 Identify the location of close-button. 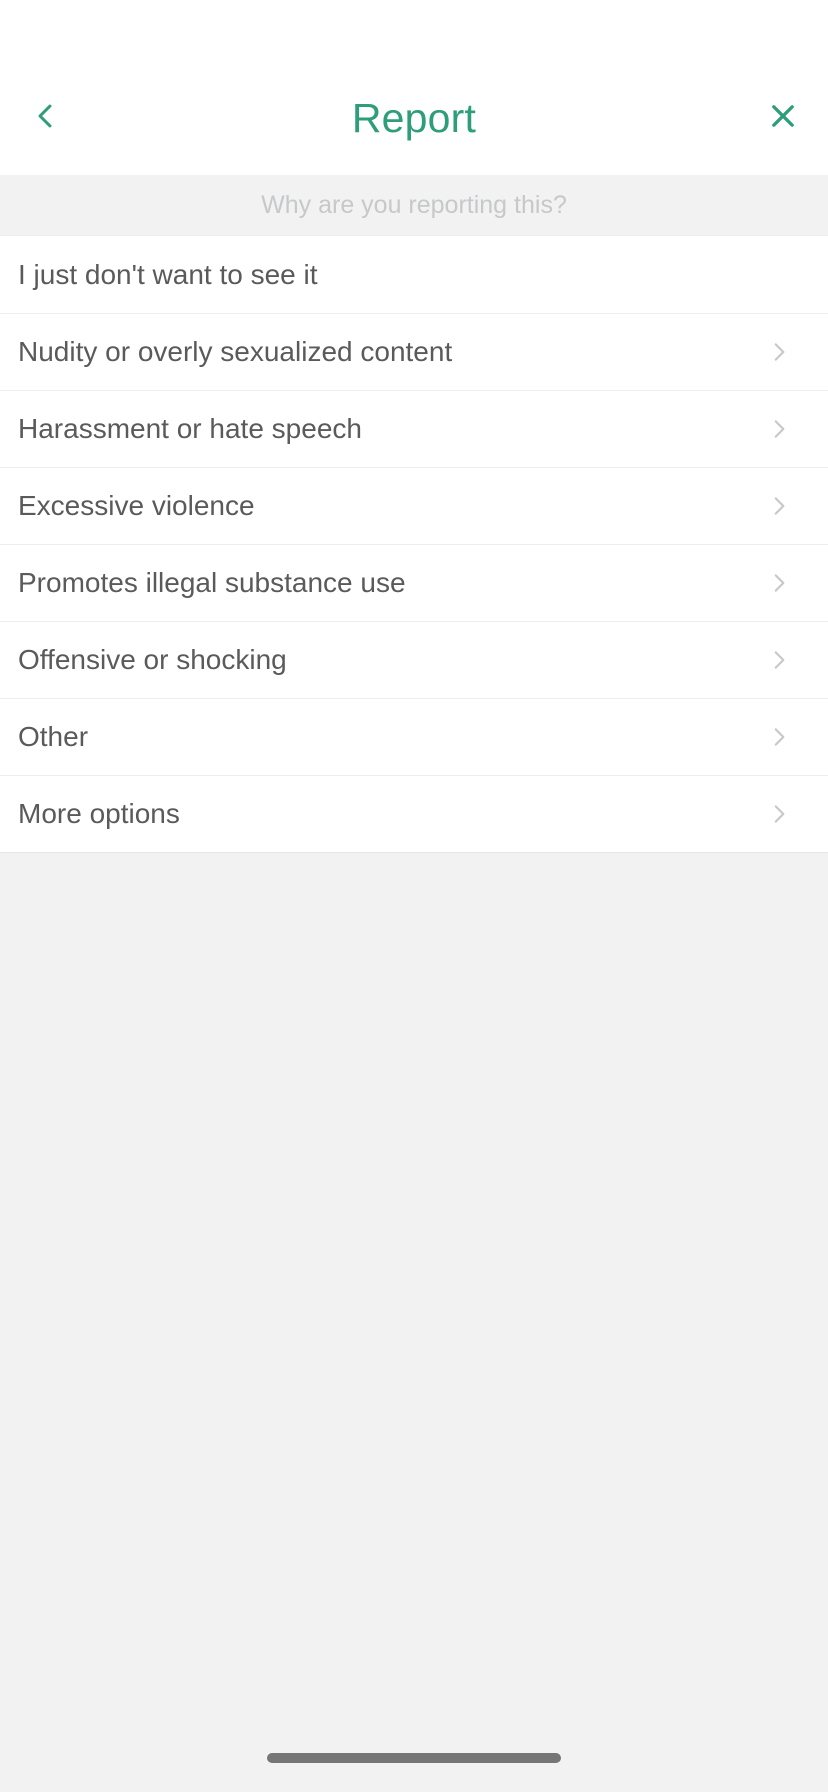
(783, 119).